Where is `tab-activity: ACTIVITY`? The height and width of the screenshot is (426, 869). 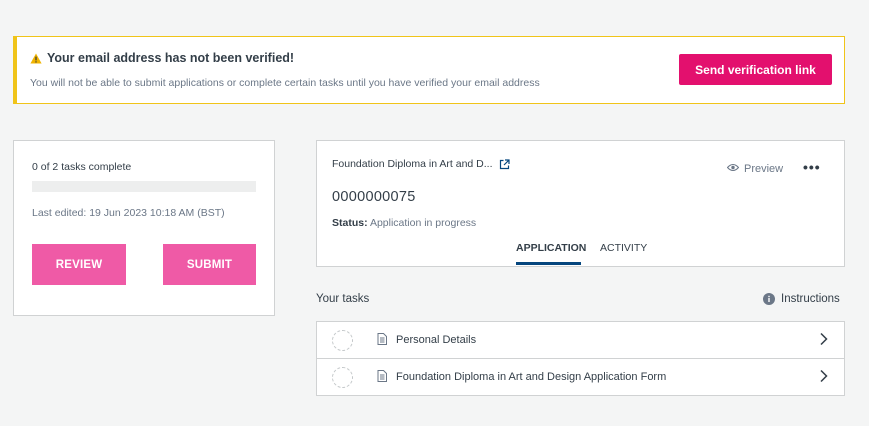 tab-activity: ACTIVITY is located at coordinates (623, 248).